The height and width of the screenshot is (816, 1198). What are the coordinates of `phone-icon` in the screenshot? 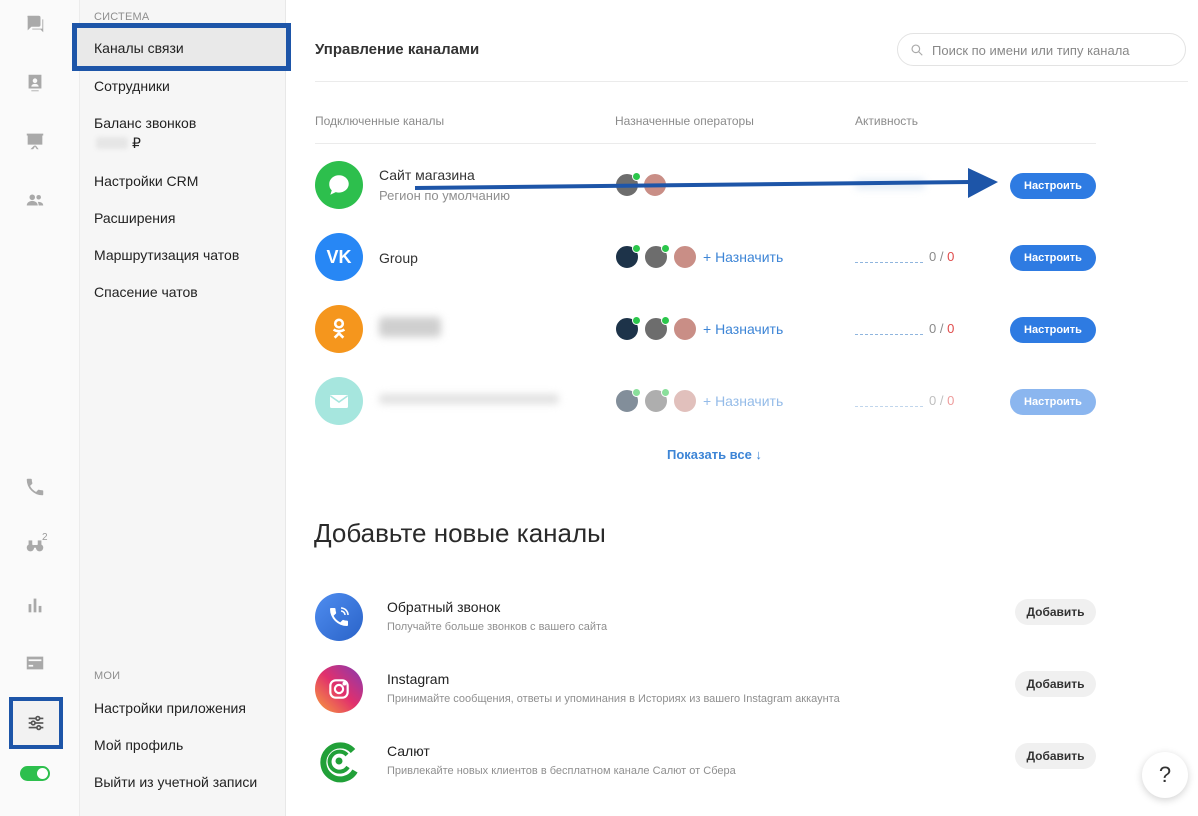 It's located at (35, 487).